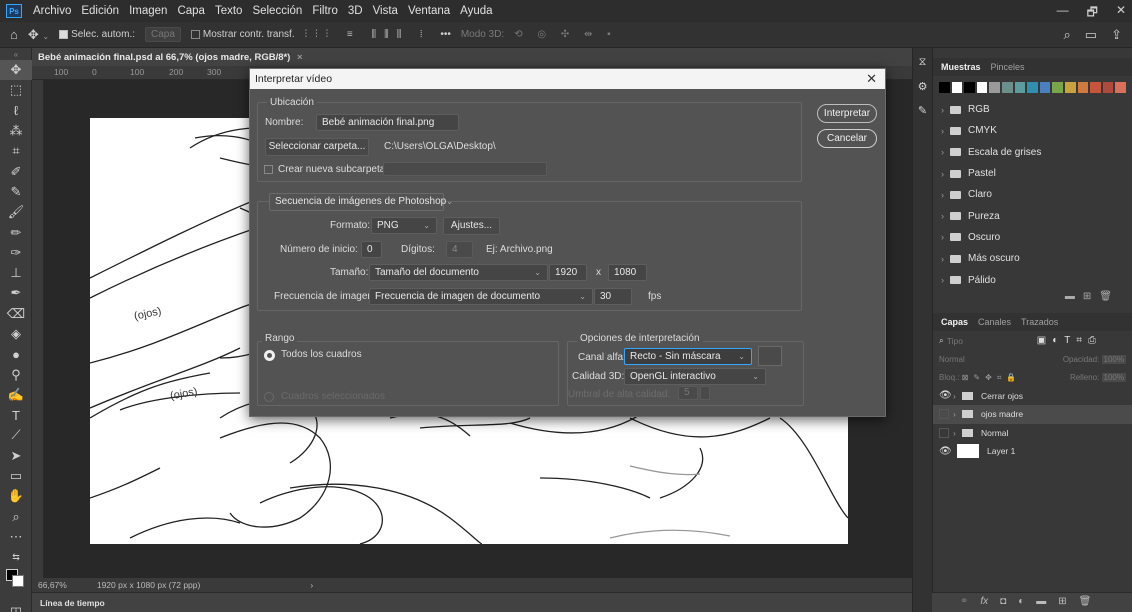 The width and height of the screenshot is (1132, 612). What do you see at coordinates (1067, 35) in the screenshot?
I see `search-icon: ⌕` at bounding box center [1067, 35].